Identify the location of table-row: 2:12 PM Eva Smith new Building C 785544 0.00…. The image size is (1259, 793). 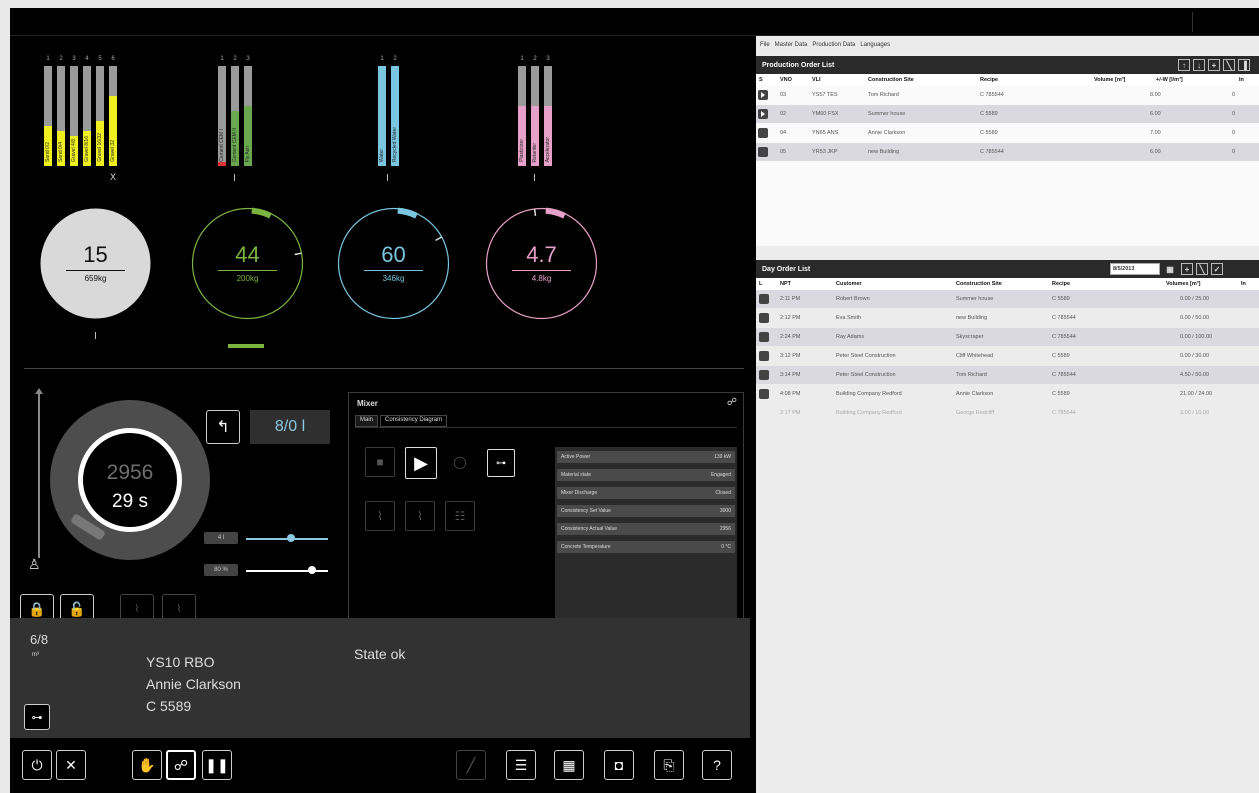
(1007, 318).